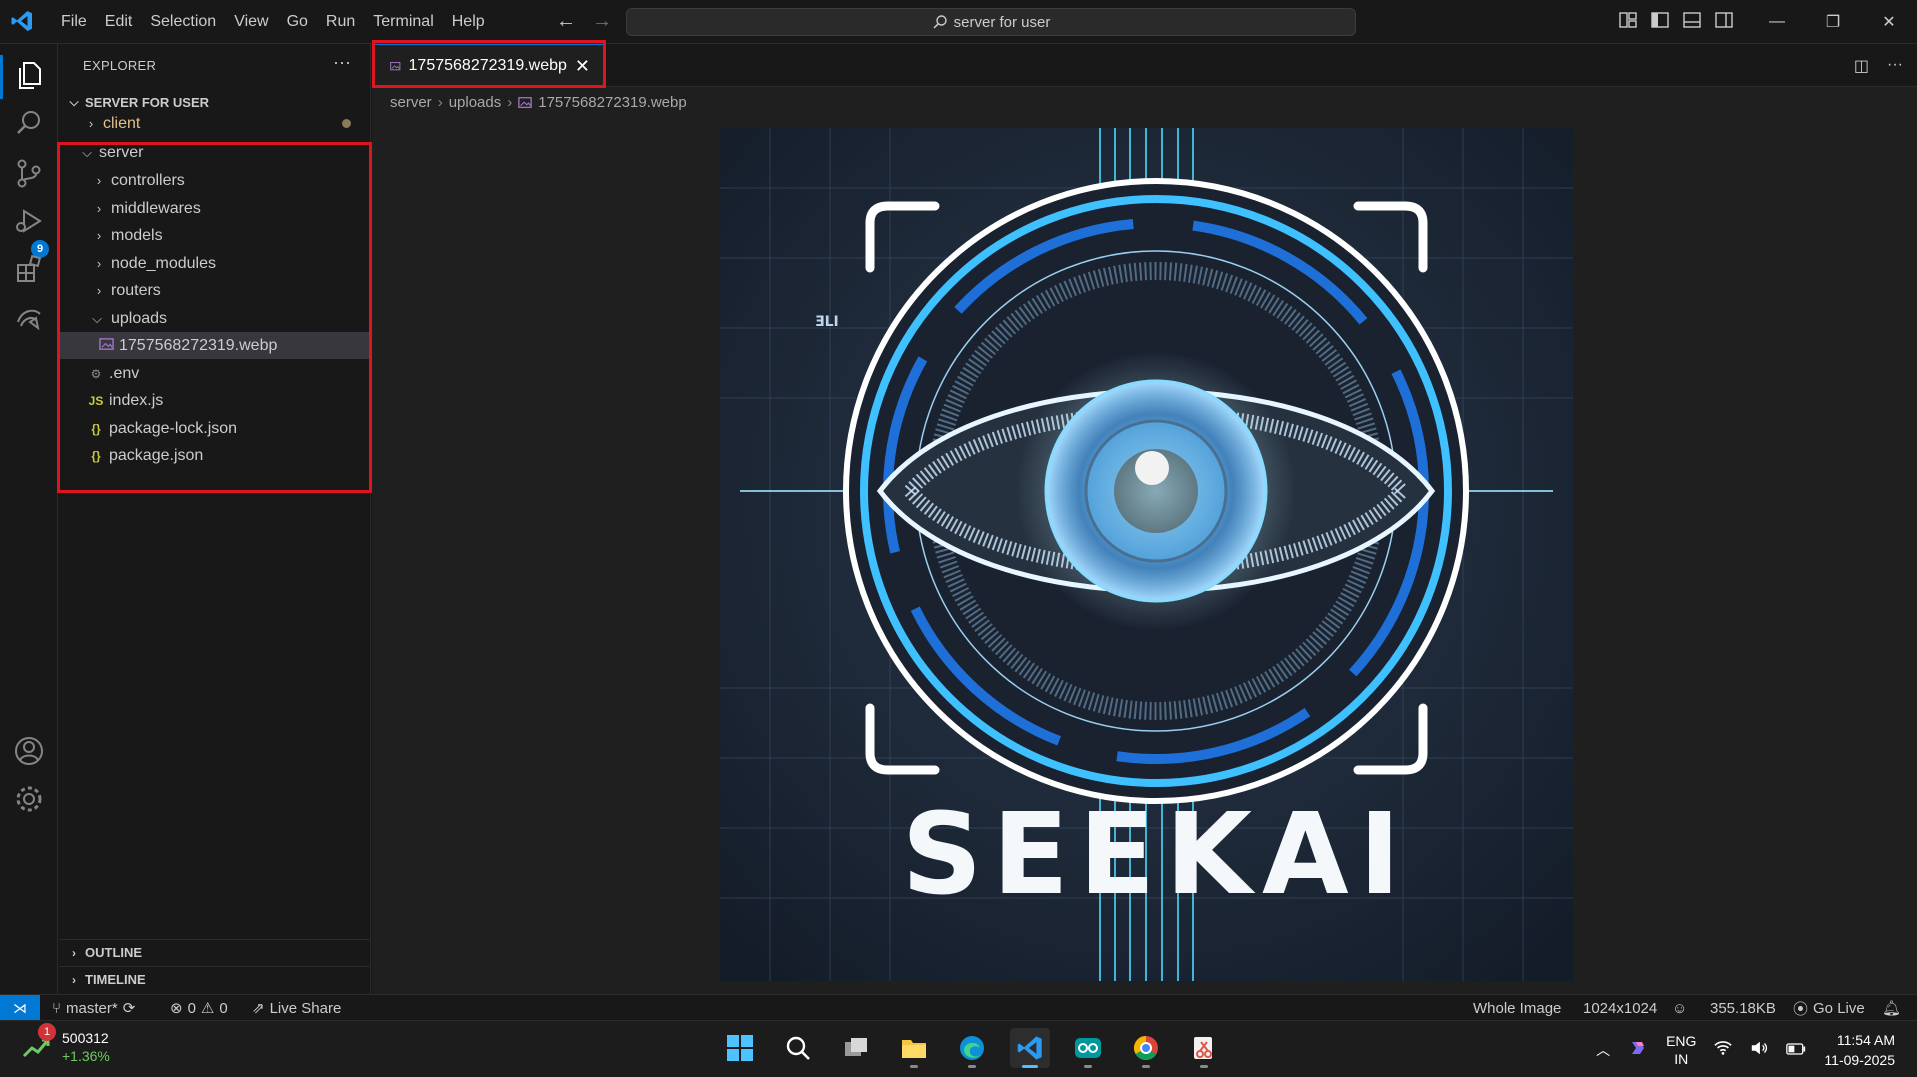  I want to click on menu-go: Go, so click(297, 22).